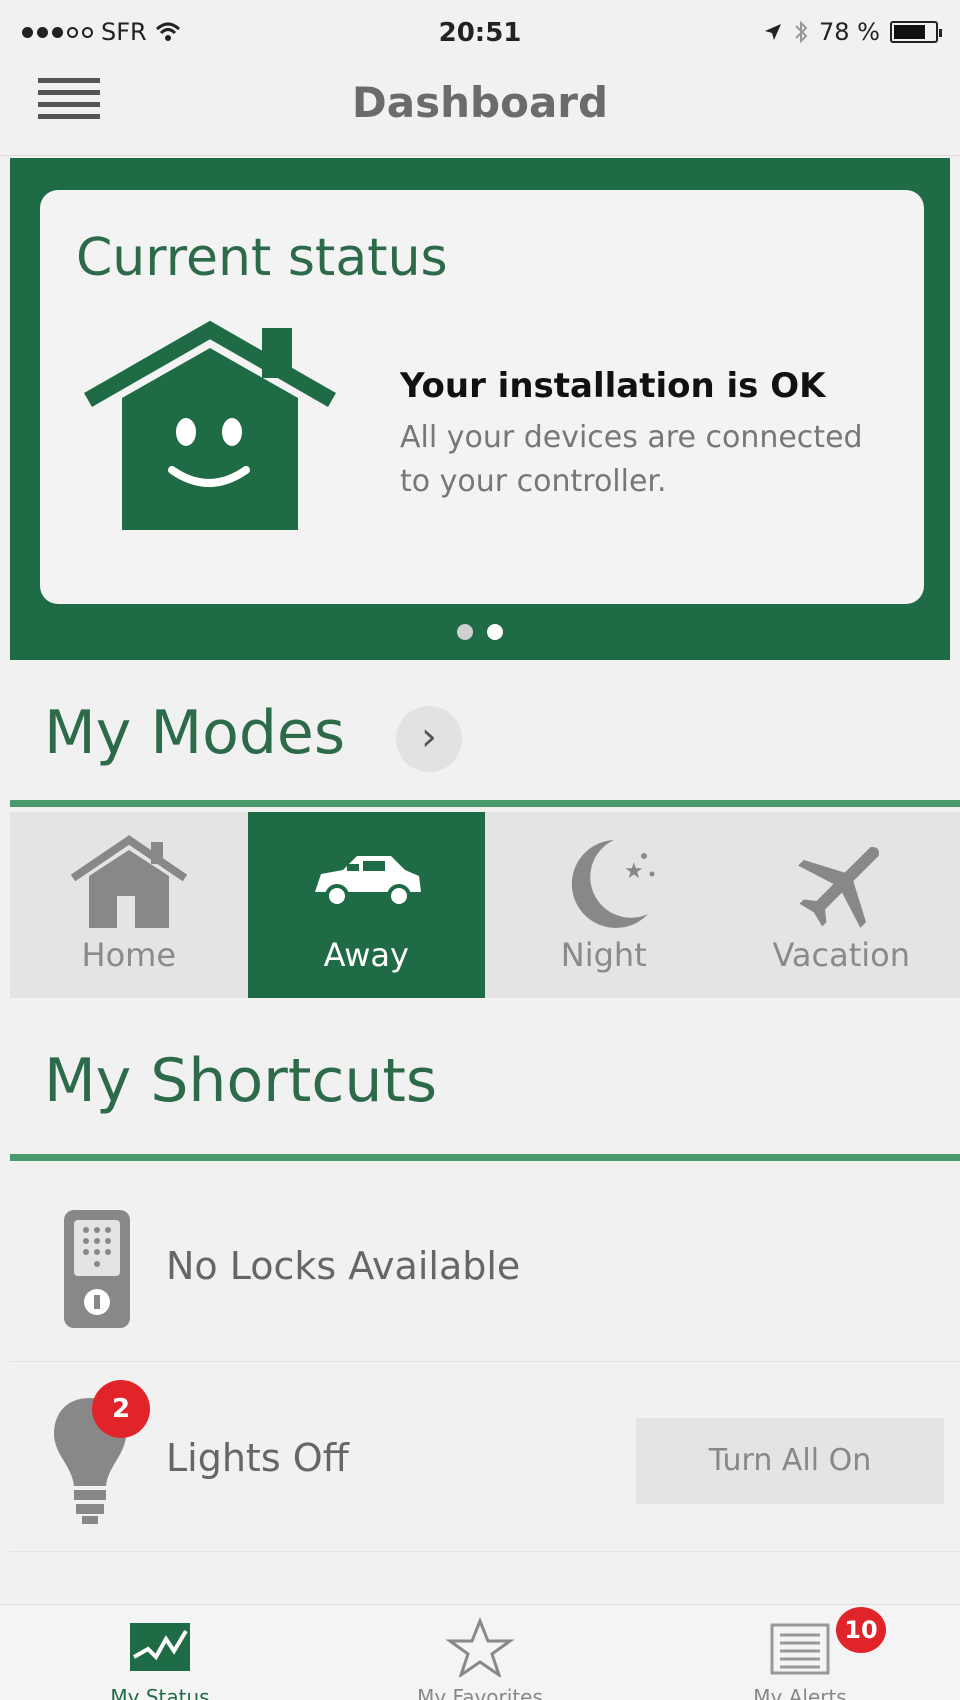 This screenshot has width=960, height=1700. I want to click on mode-label: Night, so click(603, 955).